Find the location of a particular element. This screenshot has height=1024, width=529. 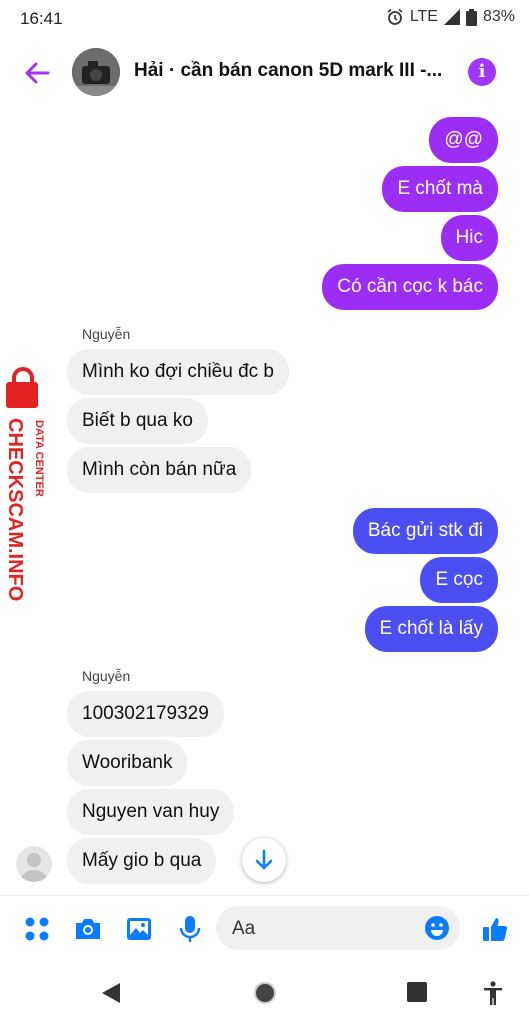

microphone-icon is located at coordinates (190, 929).